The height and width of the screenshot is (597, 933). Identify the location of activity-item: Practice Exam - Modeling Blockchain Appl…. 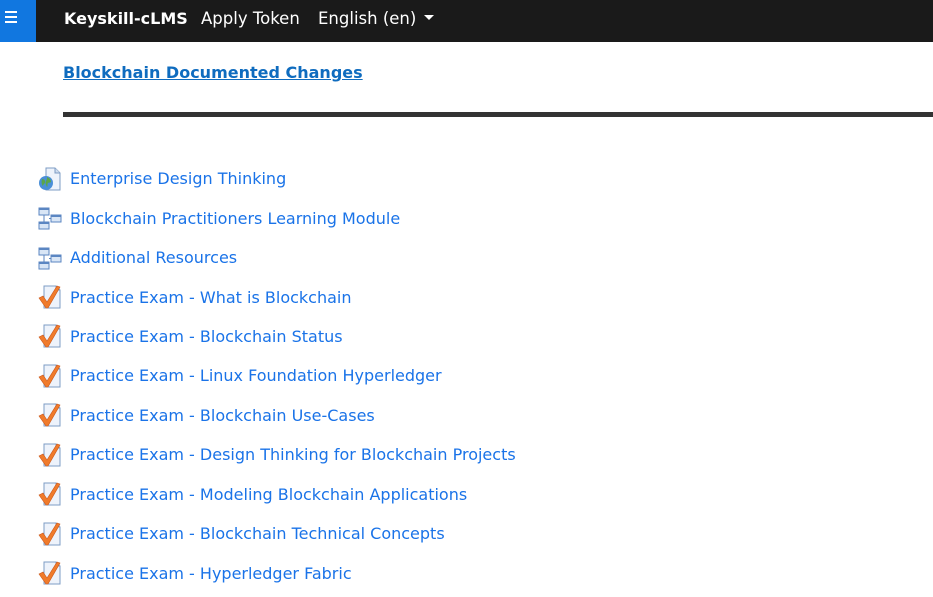
(277, 494).